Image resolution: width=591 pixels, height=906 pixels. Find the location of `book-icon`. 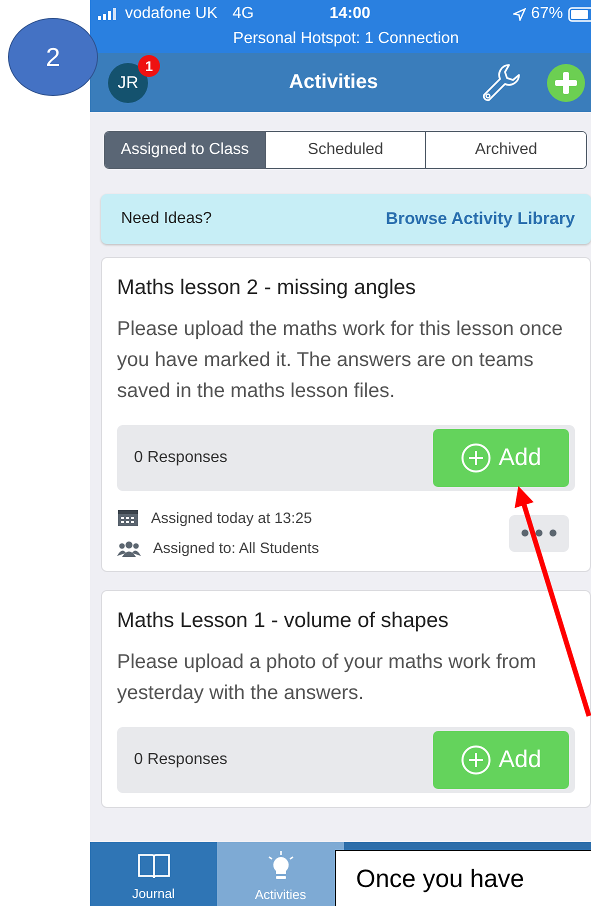

book-icon is located at coordinates (153, 866).